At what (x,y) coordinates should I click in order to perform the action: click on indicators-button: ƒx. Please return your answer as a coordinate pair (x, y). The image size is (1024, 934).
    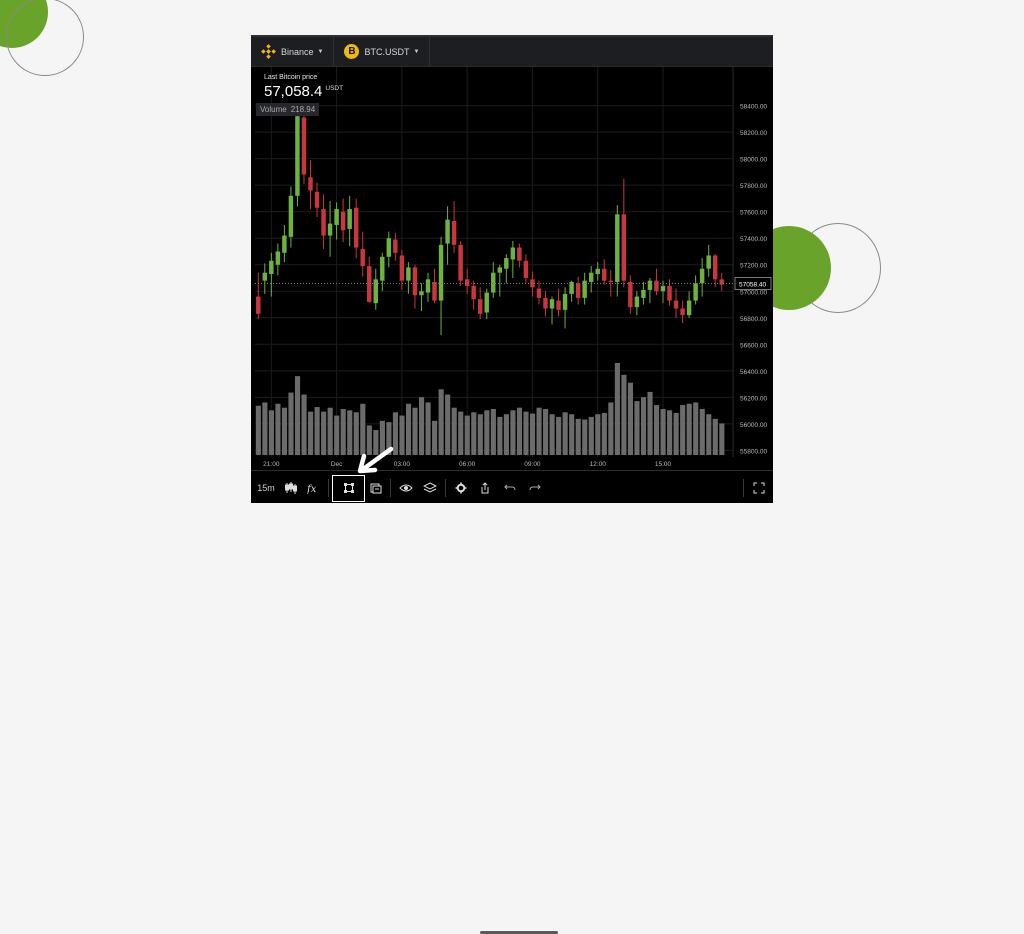
    Looking at the image, I should click on (314, 488).